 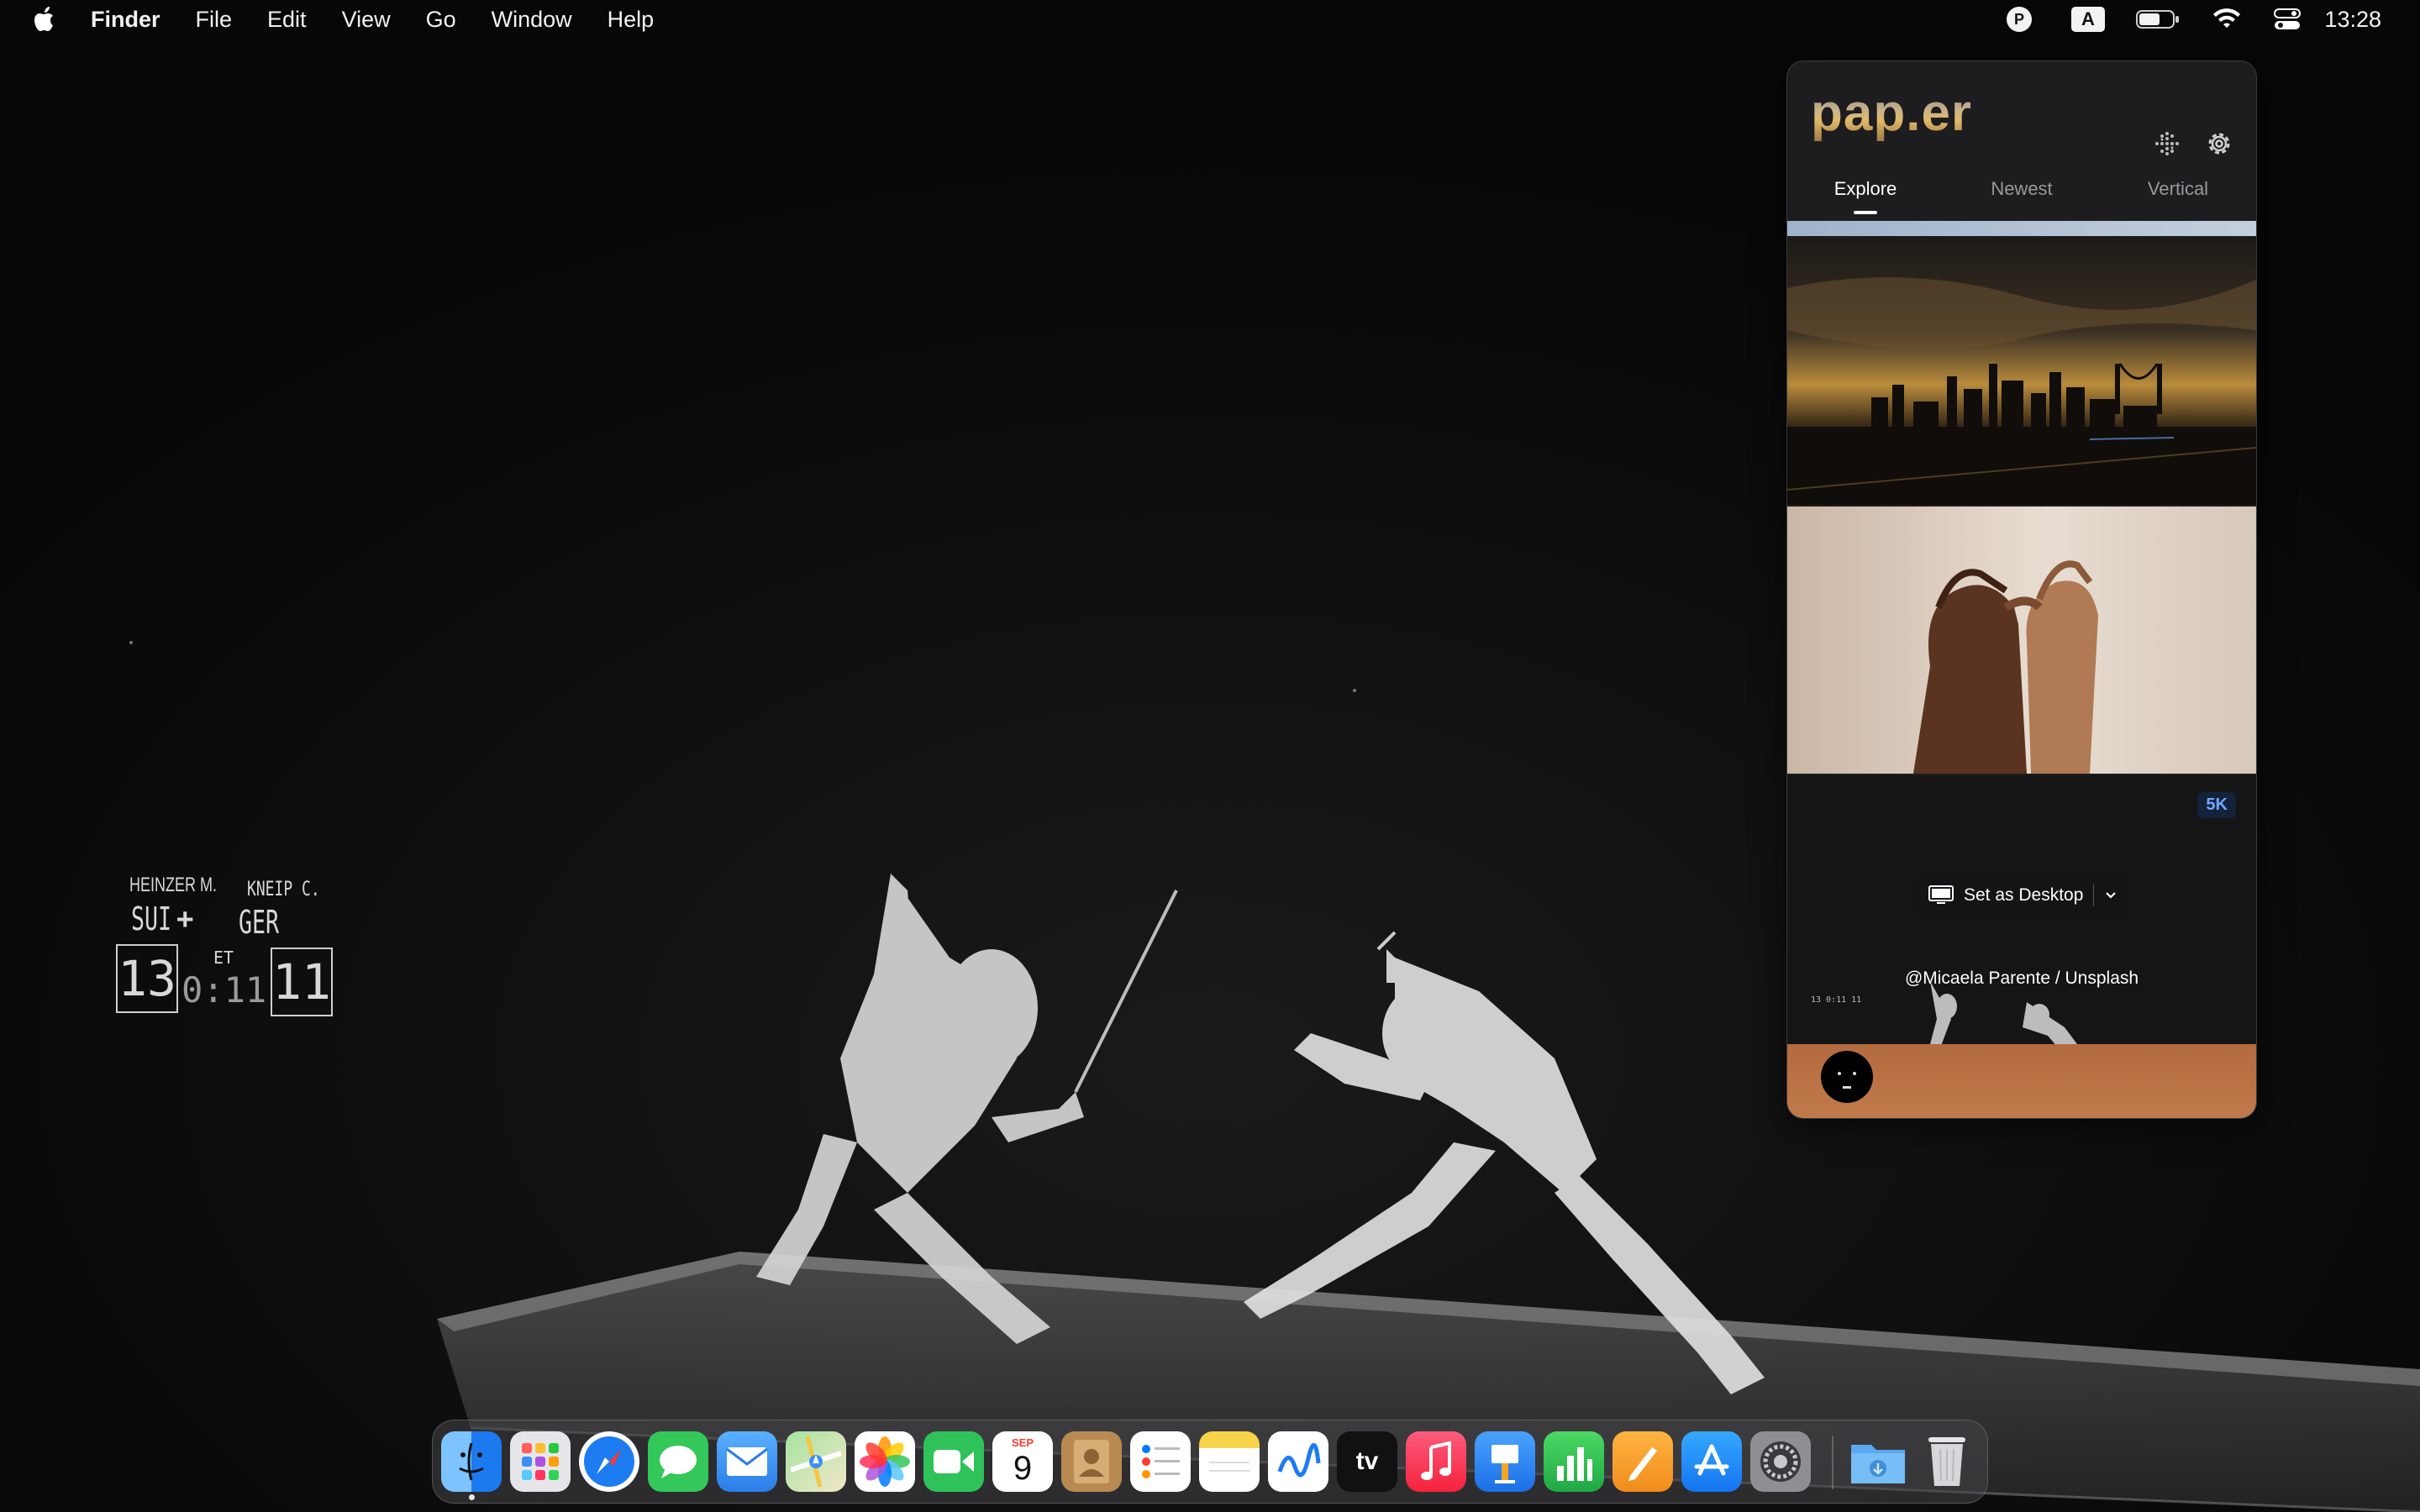 I want to click on wifi-icon, so click(x=2227, y=19).